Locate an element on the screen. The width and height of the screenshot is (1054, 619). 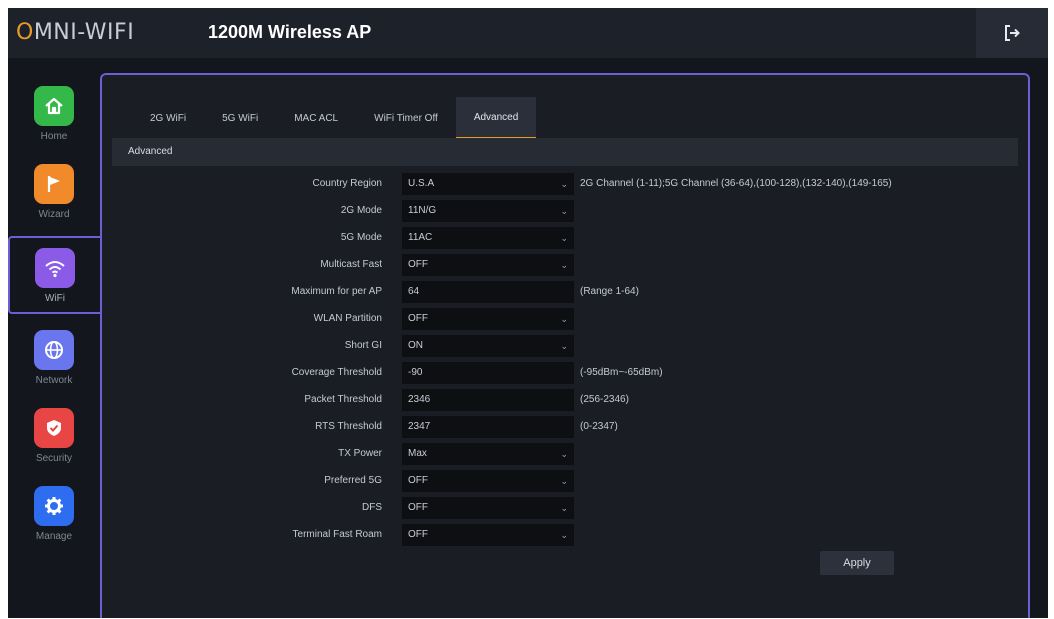
field-label: Packet Threshold is located at coordinates (343, 399).